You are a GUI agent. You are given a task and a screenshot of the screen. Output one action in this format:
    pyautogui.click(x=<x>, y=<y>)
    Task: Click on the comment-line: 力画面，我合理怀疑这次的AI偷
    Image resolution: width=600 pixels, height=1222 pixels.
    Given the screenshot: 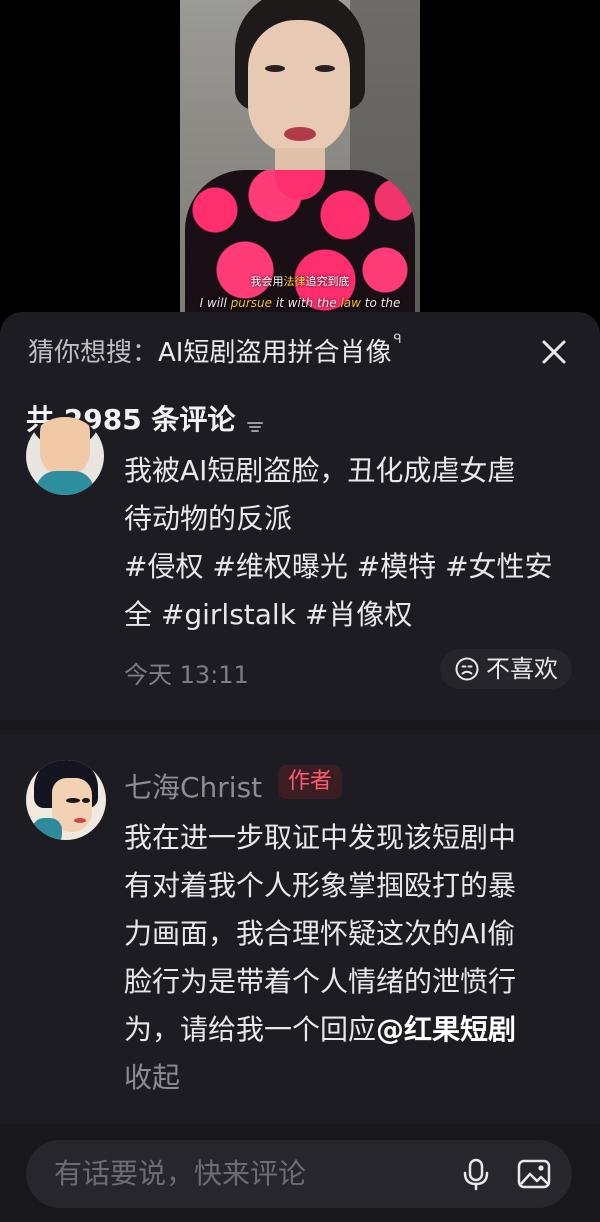 What is the action you would take?
    pyautogui.click(x=320, y=933)
    